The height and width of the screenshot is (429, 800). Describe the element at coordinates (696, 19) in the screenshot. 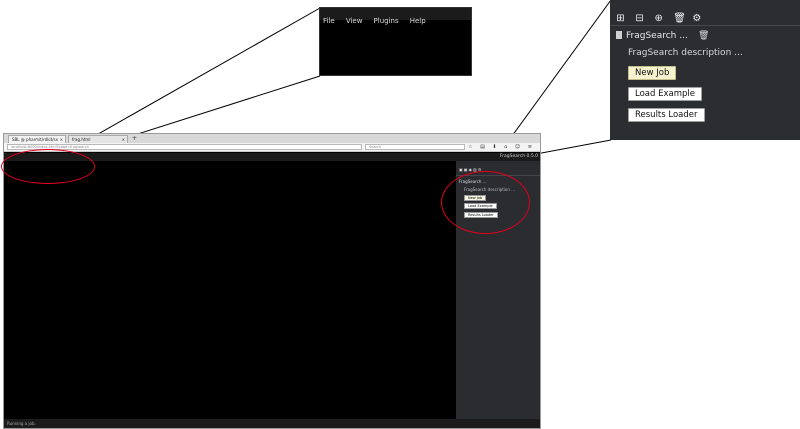

I see `settings-icon: ⚙` at that location.